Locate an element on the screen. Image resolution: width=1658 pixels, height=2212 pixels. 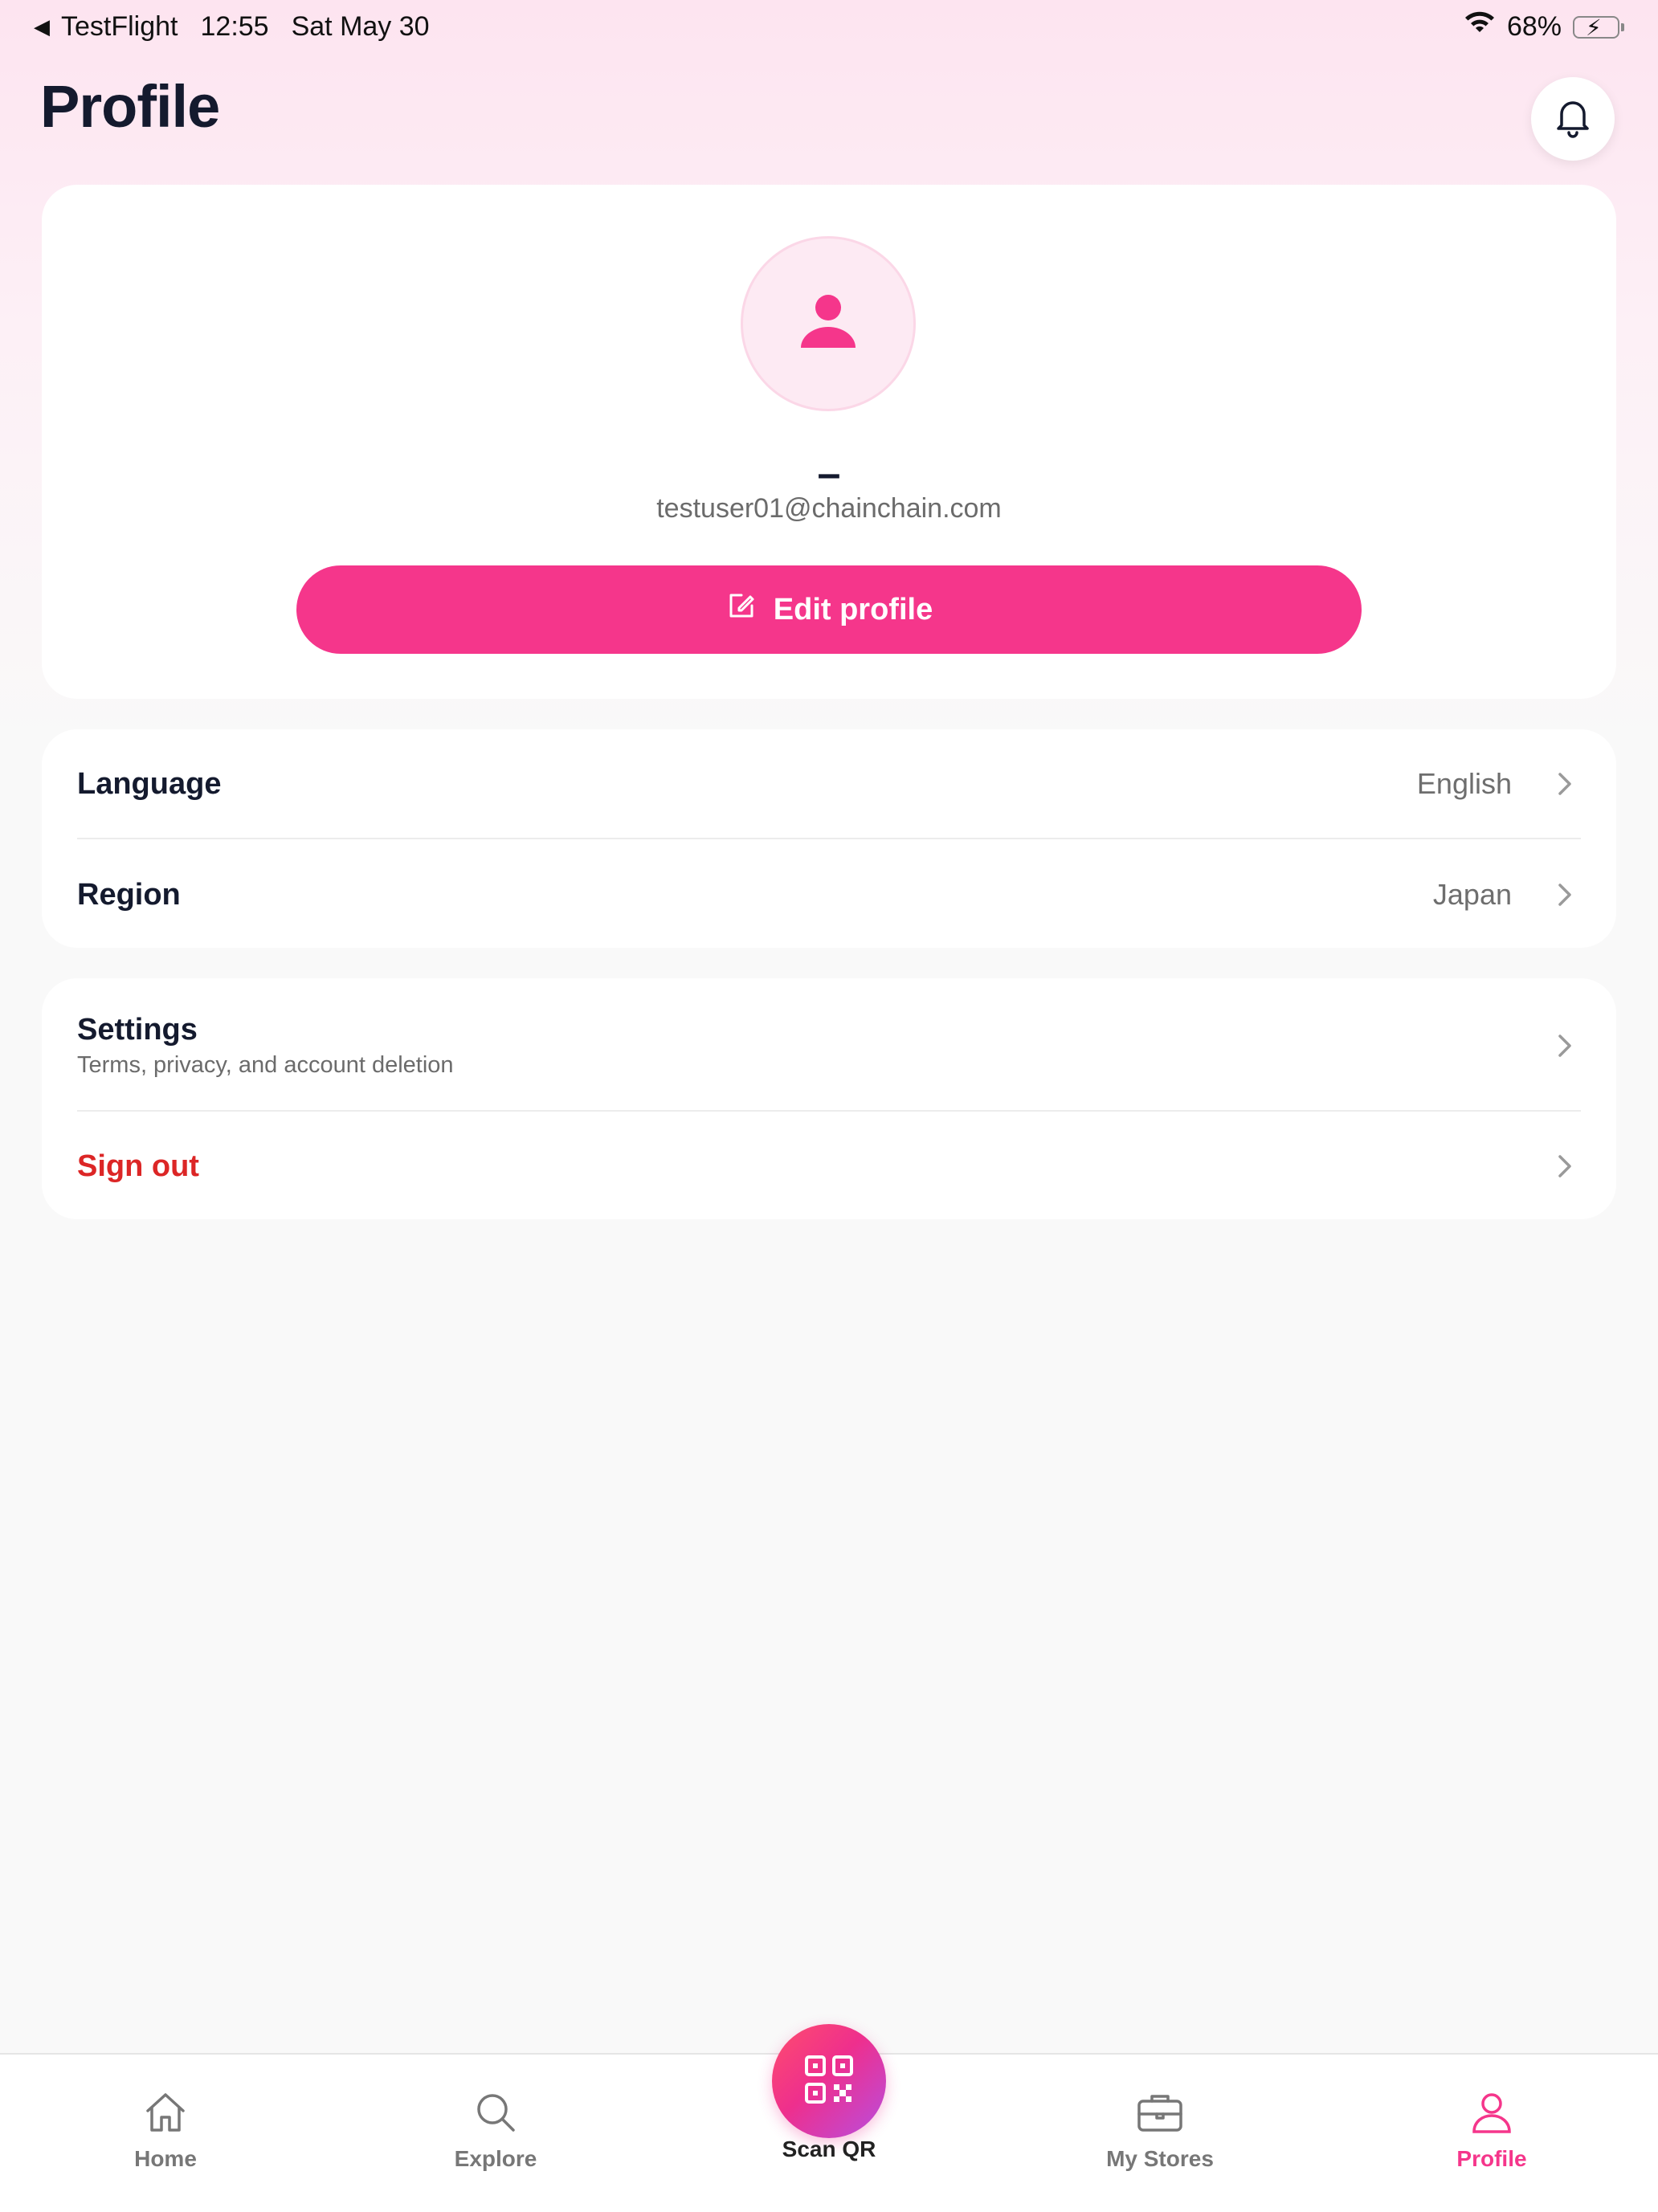
status-bar: ◀ TestFlight 12:55 Sat May 30 68% ⚡ is located at coordinates (829, 29).